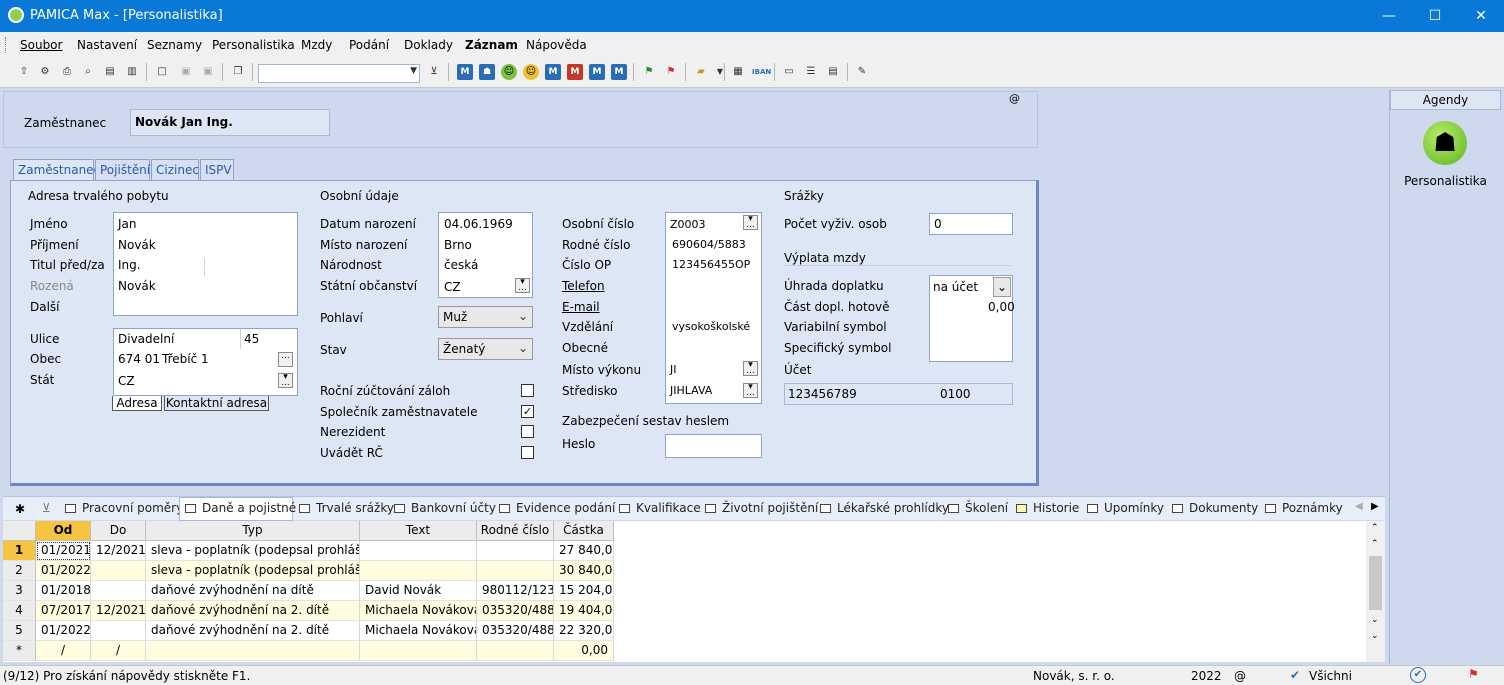 Image resolution: width=1504 pixels, height=685 pixels. I want to click on osobni-cislo-field: Z0003, so click(688, 224).